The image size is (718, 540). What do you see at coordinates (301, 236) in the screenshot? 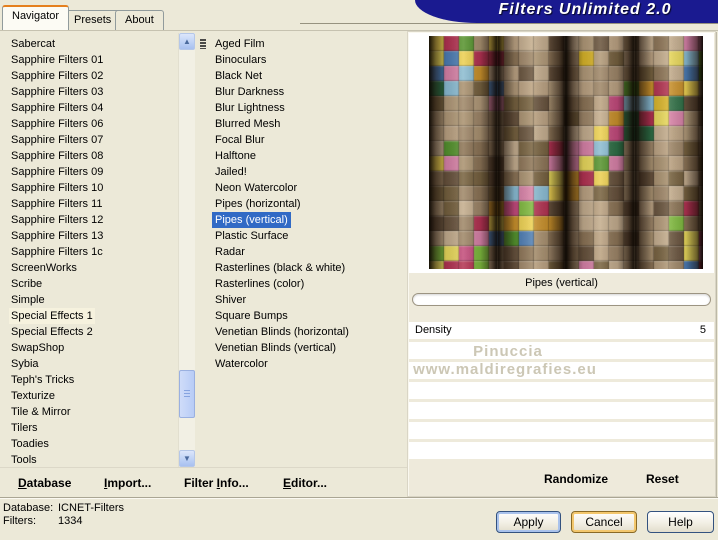
I see `filter-item: Plastic Surface` at bounding box center [301, 236].